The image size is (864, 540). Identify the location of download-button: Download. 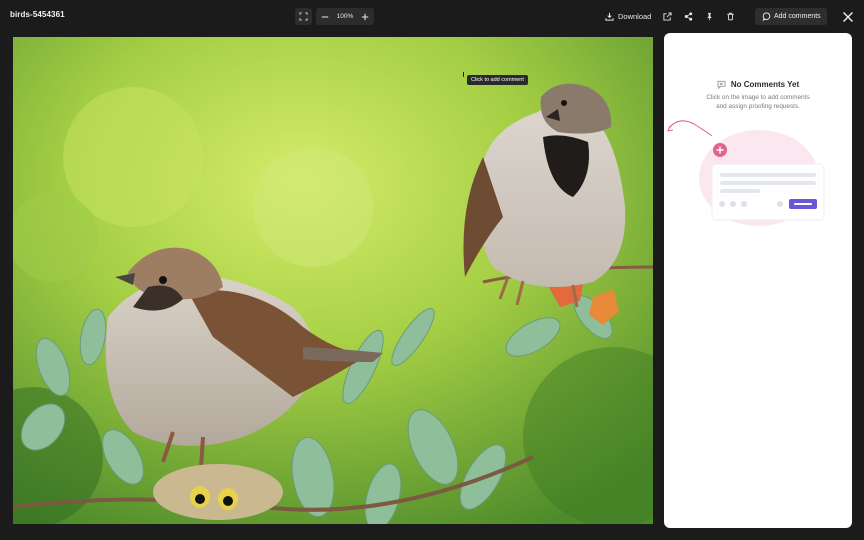
(627, 16).